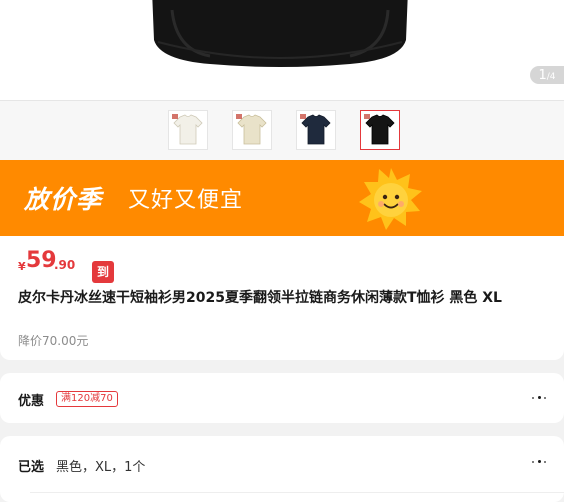  I want to click on thumbnail-navy-shirt, so click(316, 130).